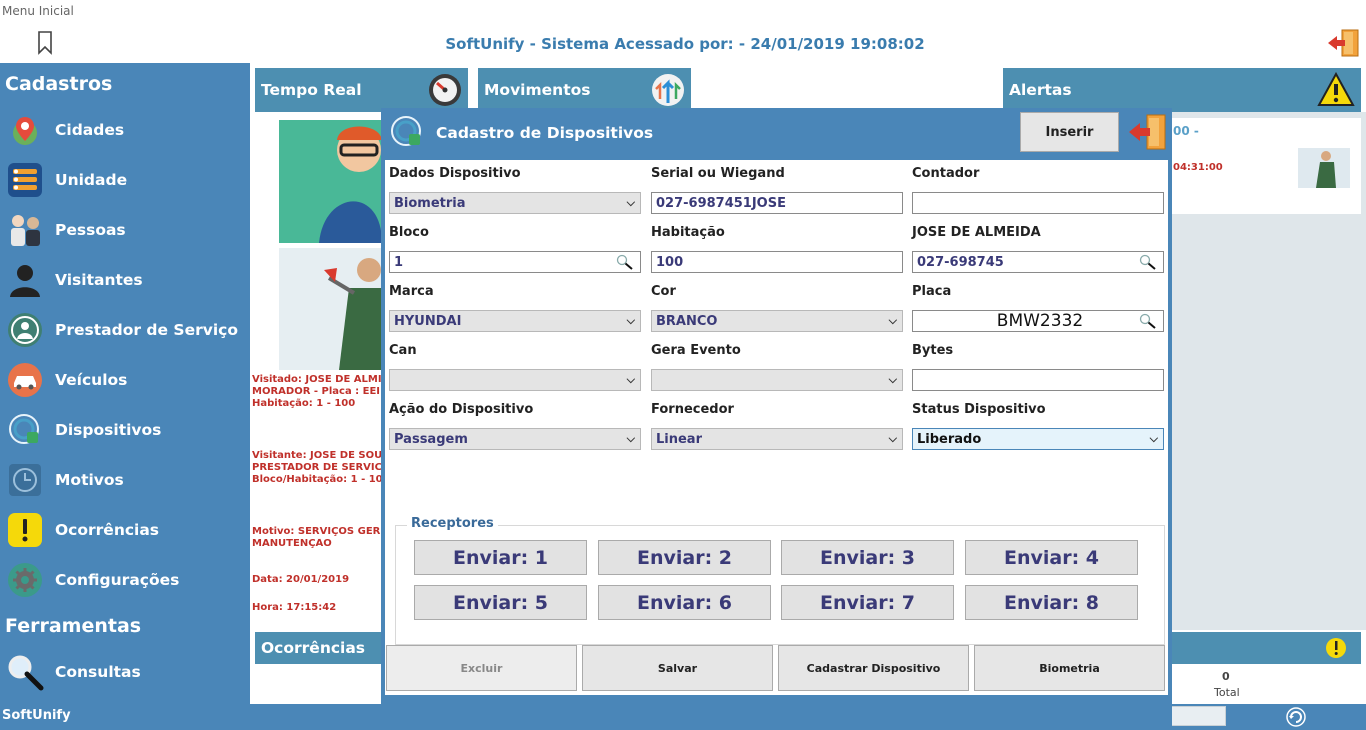 The image size is (1366, 730). Describe the element at coordinates (125, 480) in the screenshot. I see `sidebar-item-motivos: Motivos` at that location.